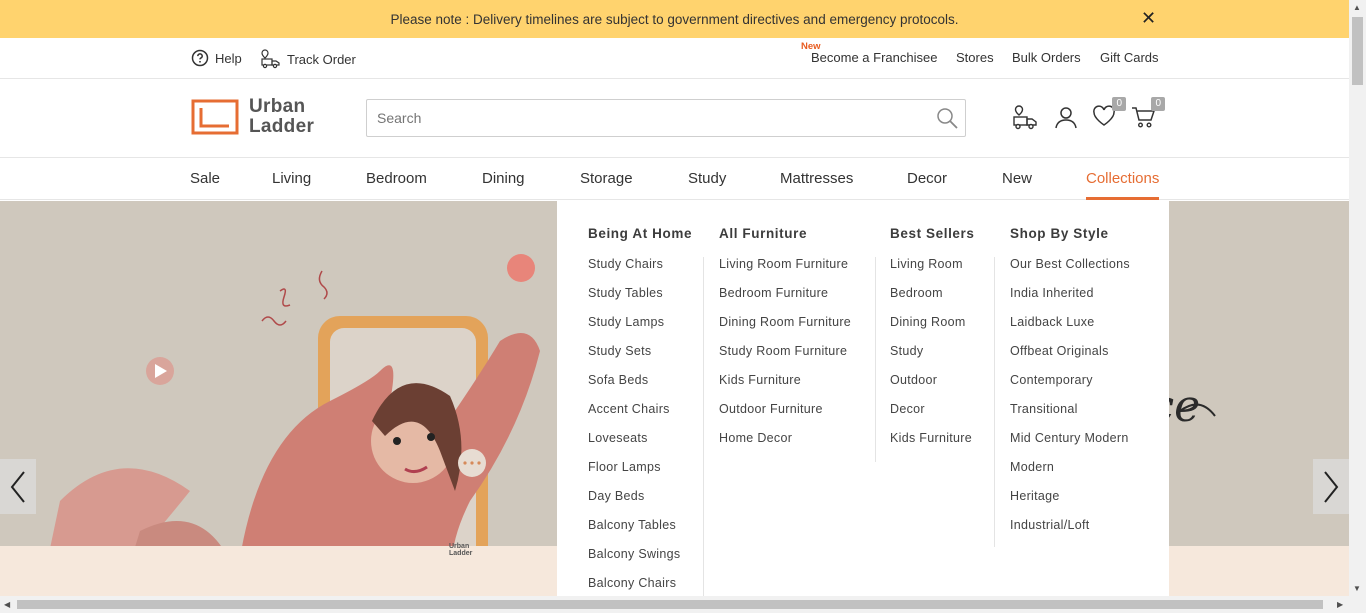 Image resolution: width=1366 pixels, height=613 pixels. I want to click on nav-bedroom: Bedroom, so click(396, 178).